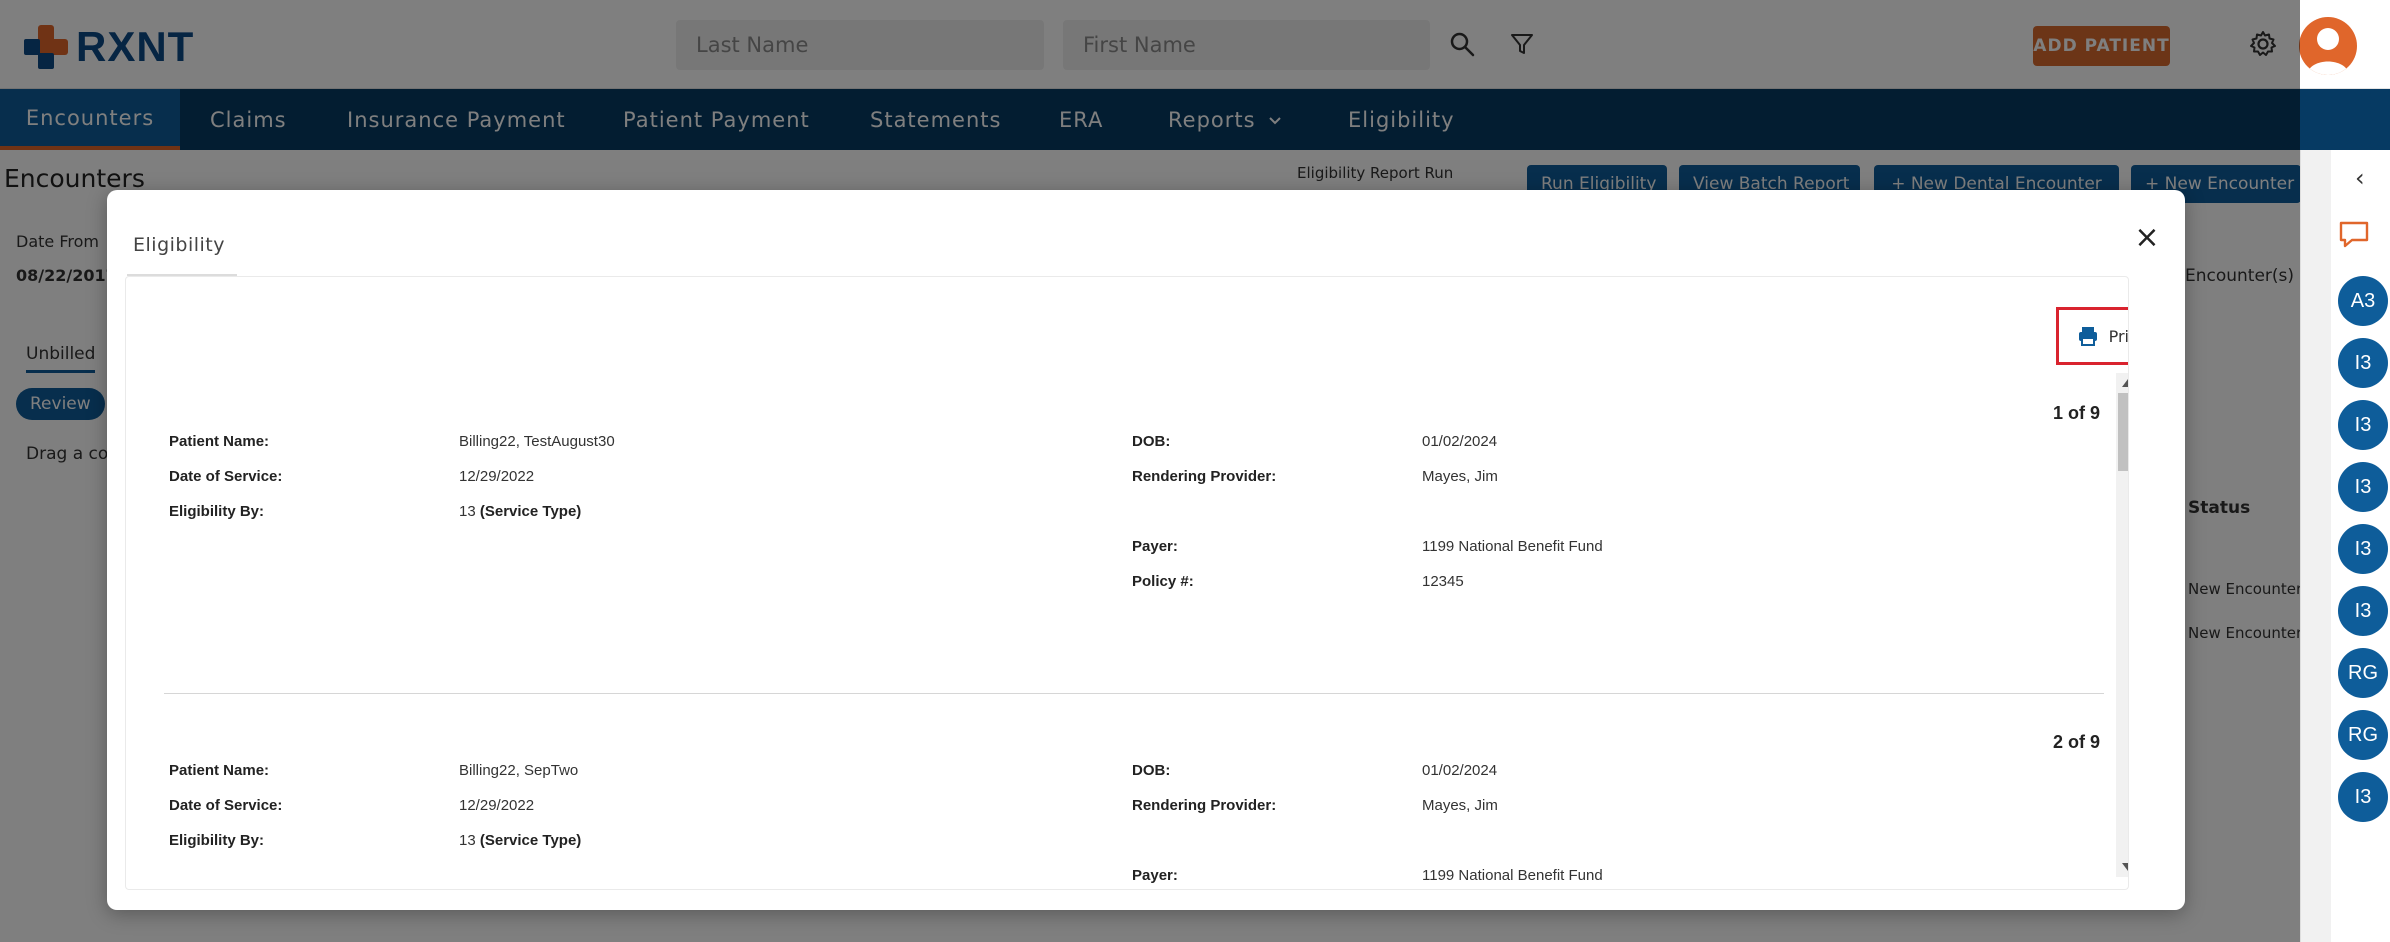 This screenshot has height=942, width=2390. What do you see at coordinates (1443, 581) in the screenshot?
I see `policy-value: 12345` at bounding box center [1443, 581].